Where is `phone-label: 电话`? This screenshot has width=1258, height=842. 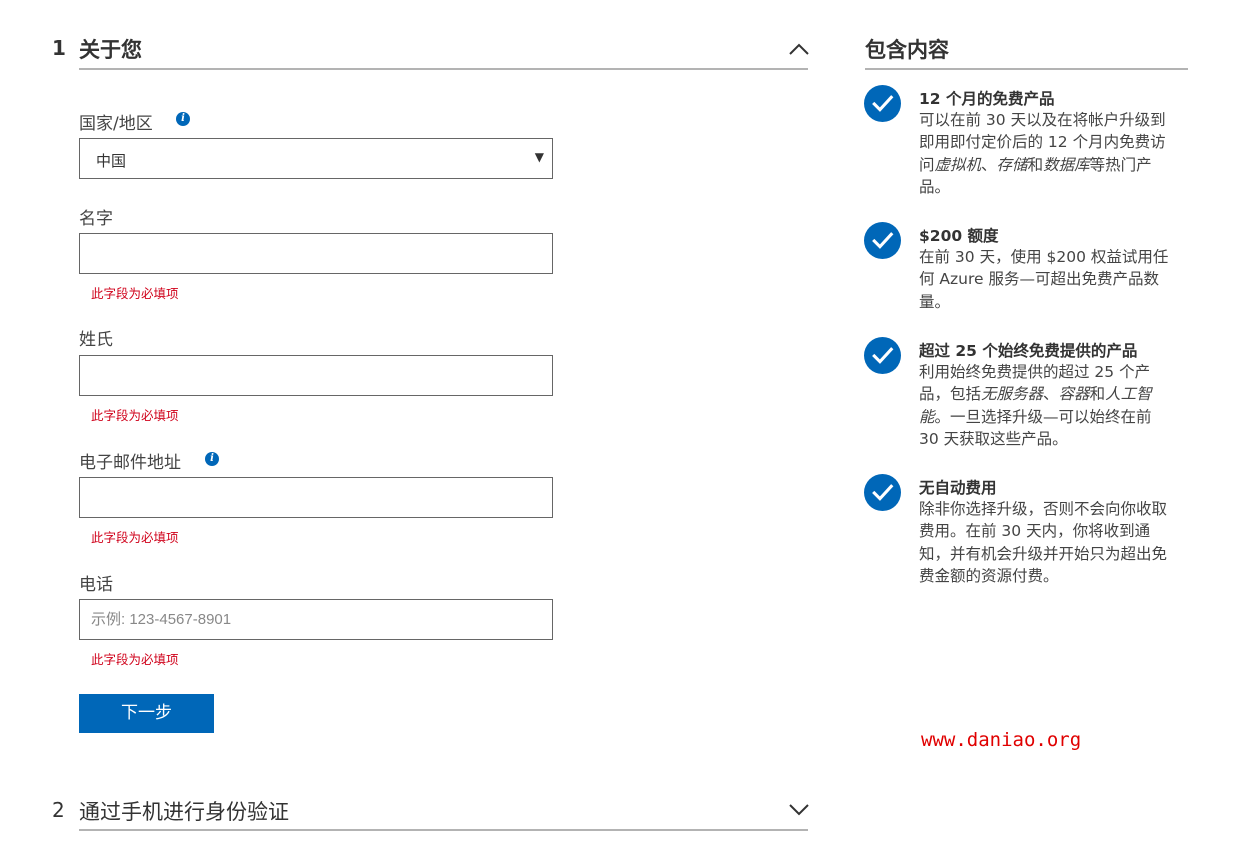
phone-label: 电话 is located at coordinates (96, 585).